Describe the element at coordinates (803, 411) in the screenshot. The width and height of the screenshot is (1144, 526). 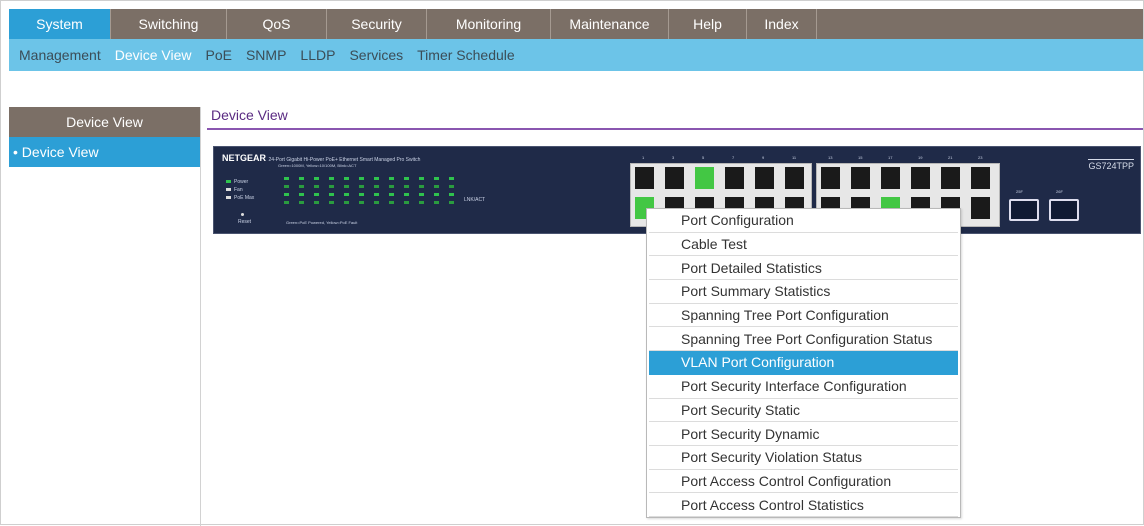
I see `menu-item-port-security-static: Port Security Static` at that location.